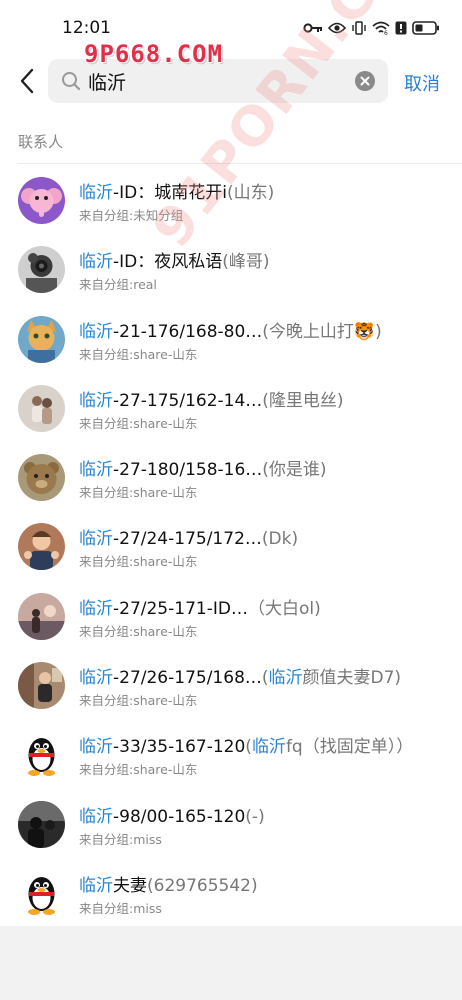 This screenshot has height=1000, width=462. I want to click on room-photo-avatar, so click(41, 686).